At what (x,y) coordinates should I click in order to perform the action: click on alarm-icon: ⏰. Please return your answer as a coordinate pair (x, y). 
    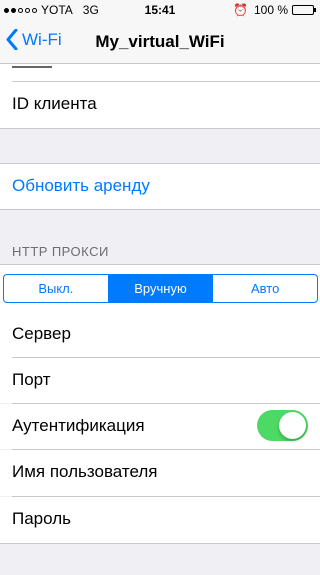
    Looking at the image, I should click on (240, 10).